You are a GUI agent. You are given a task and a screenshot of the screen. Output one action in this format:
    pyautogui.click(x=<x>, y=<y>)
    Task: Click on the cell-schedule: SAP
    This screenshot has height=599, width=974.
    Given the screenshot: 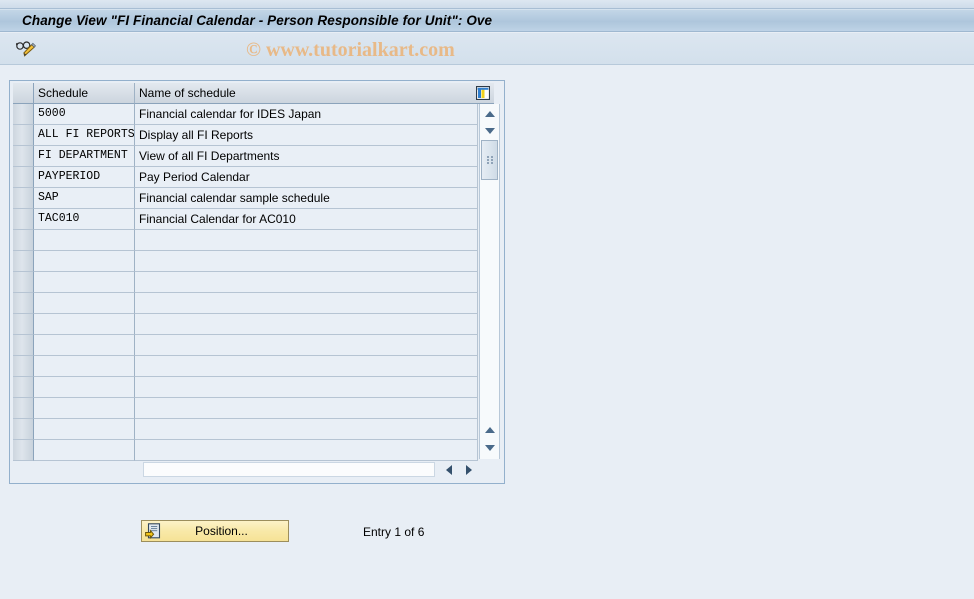 What is the action you would take?
    pyautogui.click(x=84, y=198)
    